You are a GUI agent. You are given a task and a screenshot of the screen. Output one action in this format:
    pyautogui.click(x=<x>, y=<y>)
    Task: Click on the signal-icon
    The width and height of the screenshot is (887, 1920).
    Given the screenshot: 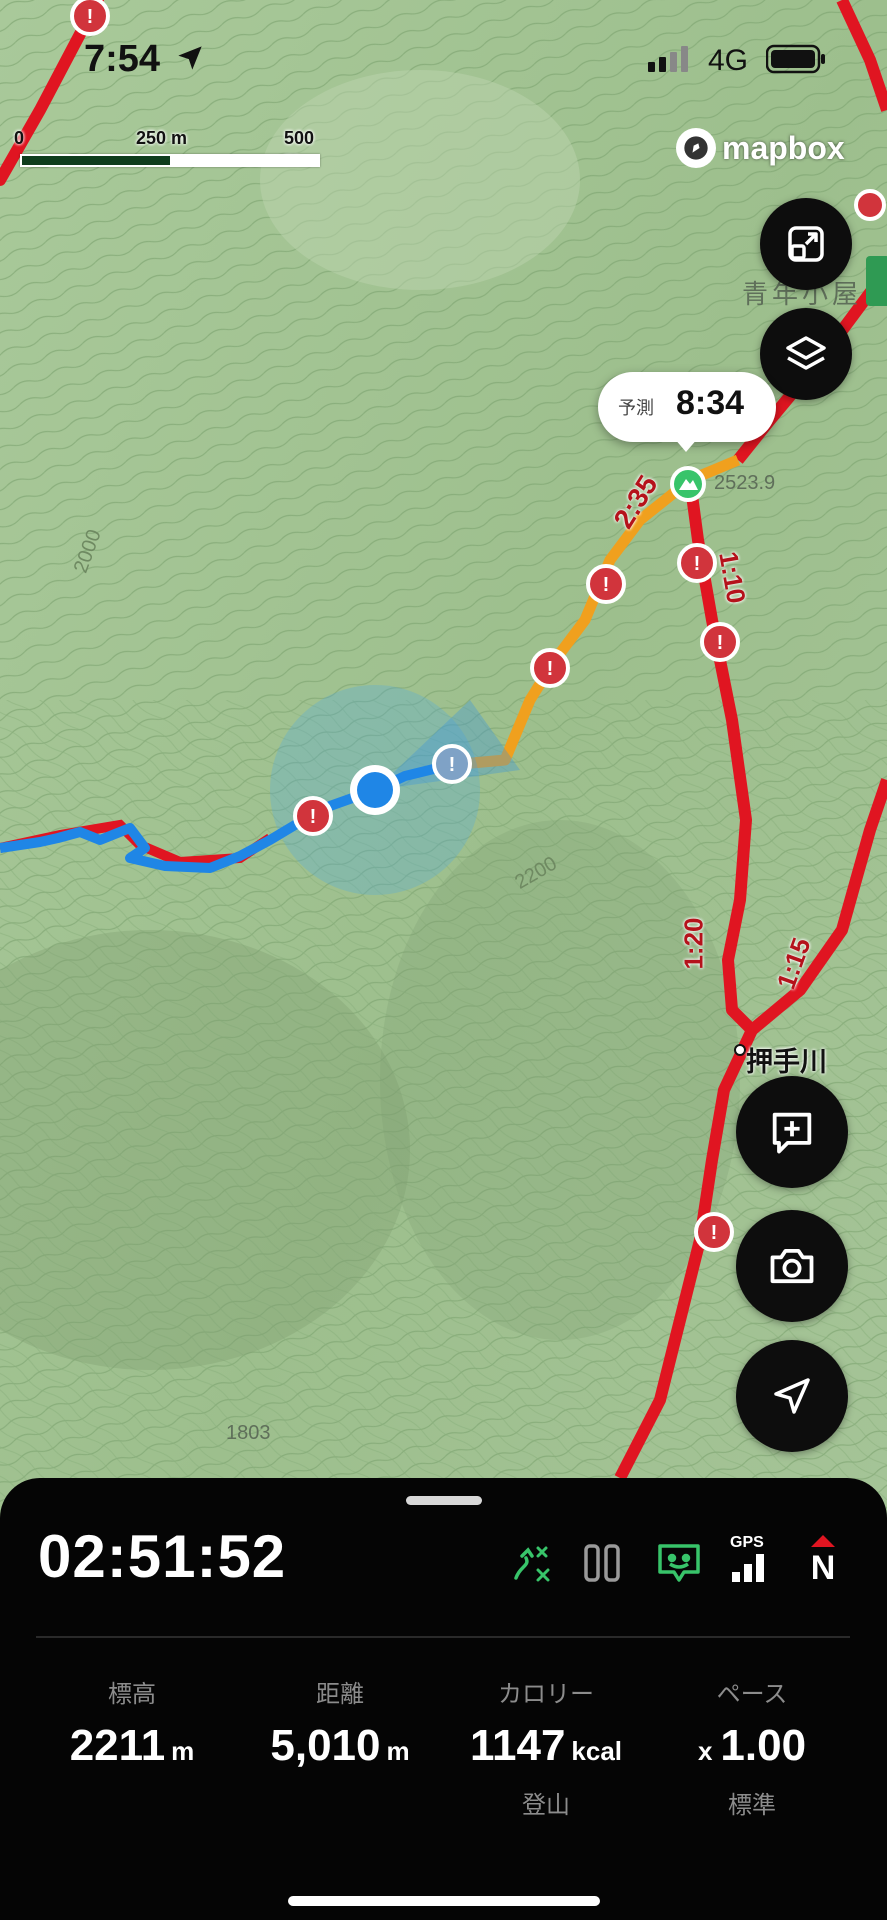 What is the action you would take?
    pyautogui.click(x=668, y=59)
    